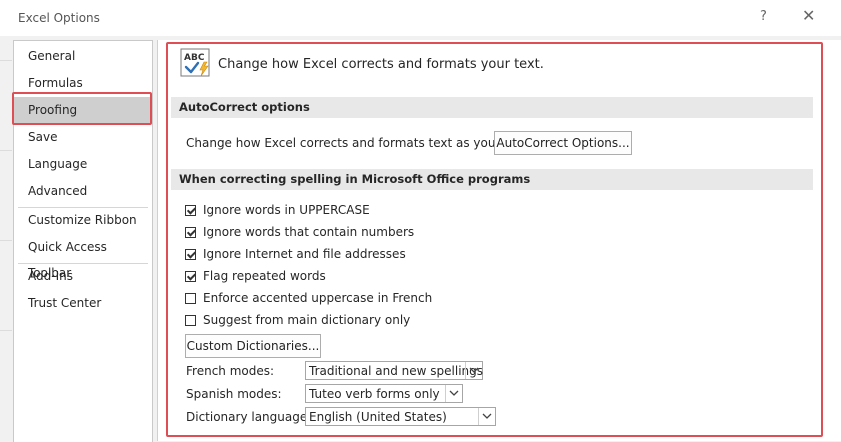 The height and width of the screenshot is (442, 841). I want to click on sidebar-item-quick-access-toolbar: Quick Access Toolbar, so click(83, 257).